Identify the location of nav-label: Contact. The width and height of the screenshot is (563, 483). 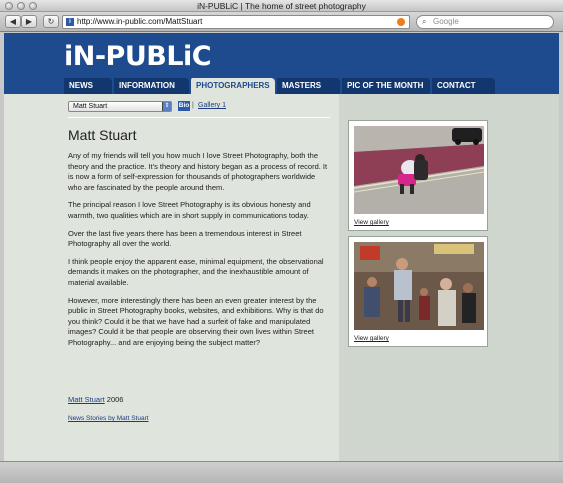
(456, 85).